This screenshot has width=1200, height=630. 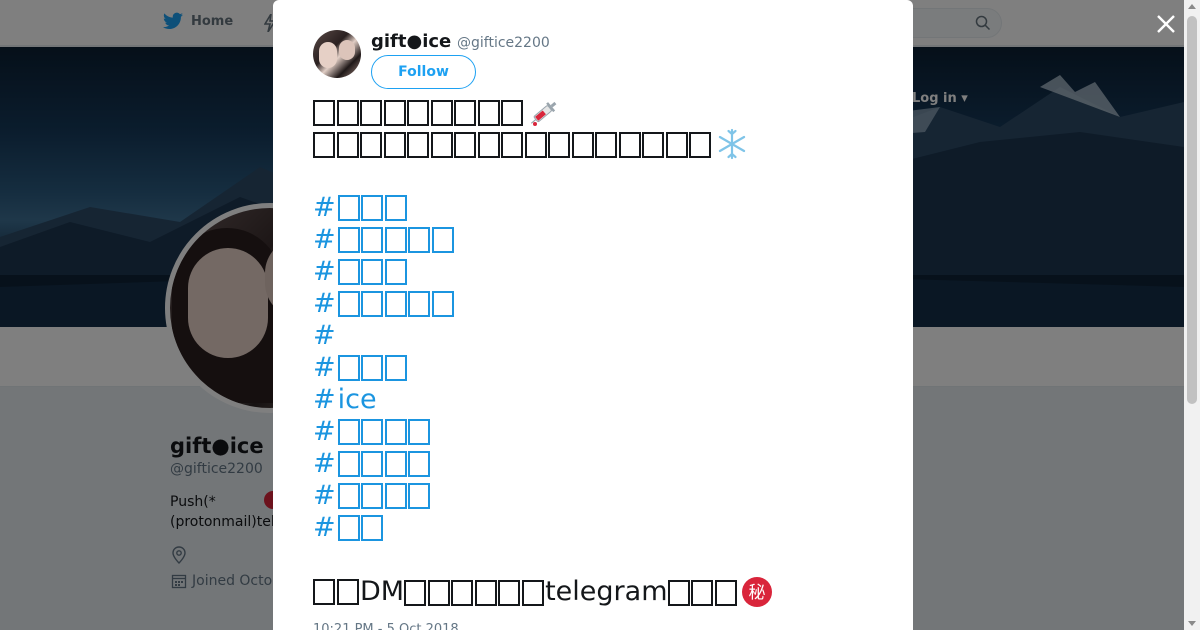 What do you see at coordinates (1192, 623) in the screenshot?
I see `scroll-down-arrow-icon` at bounding box center [1192, 623].